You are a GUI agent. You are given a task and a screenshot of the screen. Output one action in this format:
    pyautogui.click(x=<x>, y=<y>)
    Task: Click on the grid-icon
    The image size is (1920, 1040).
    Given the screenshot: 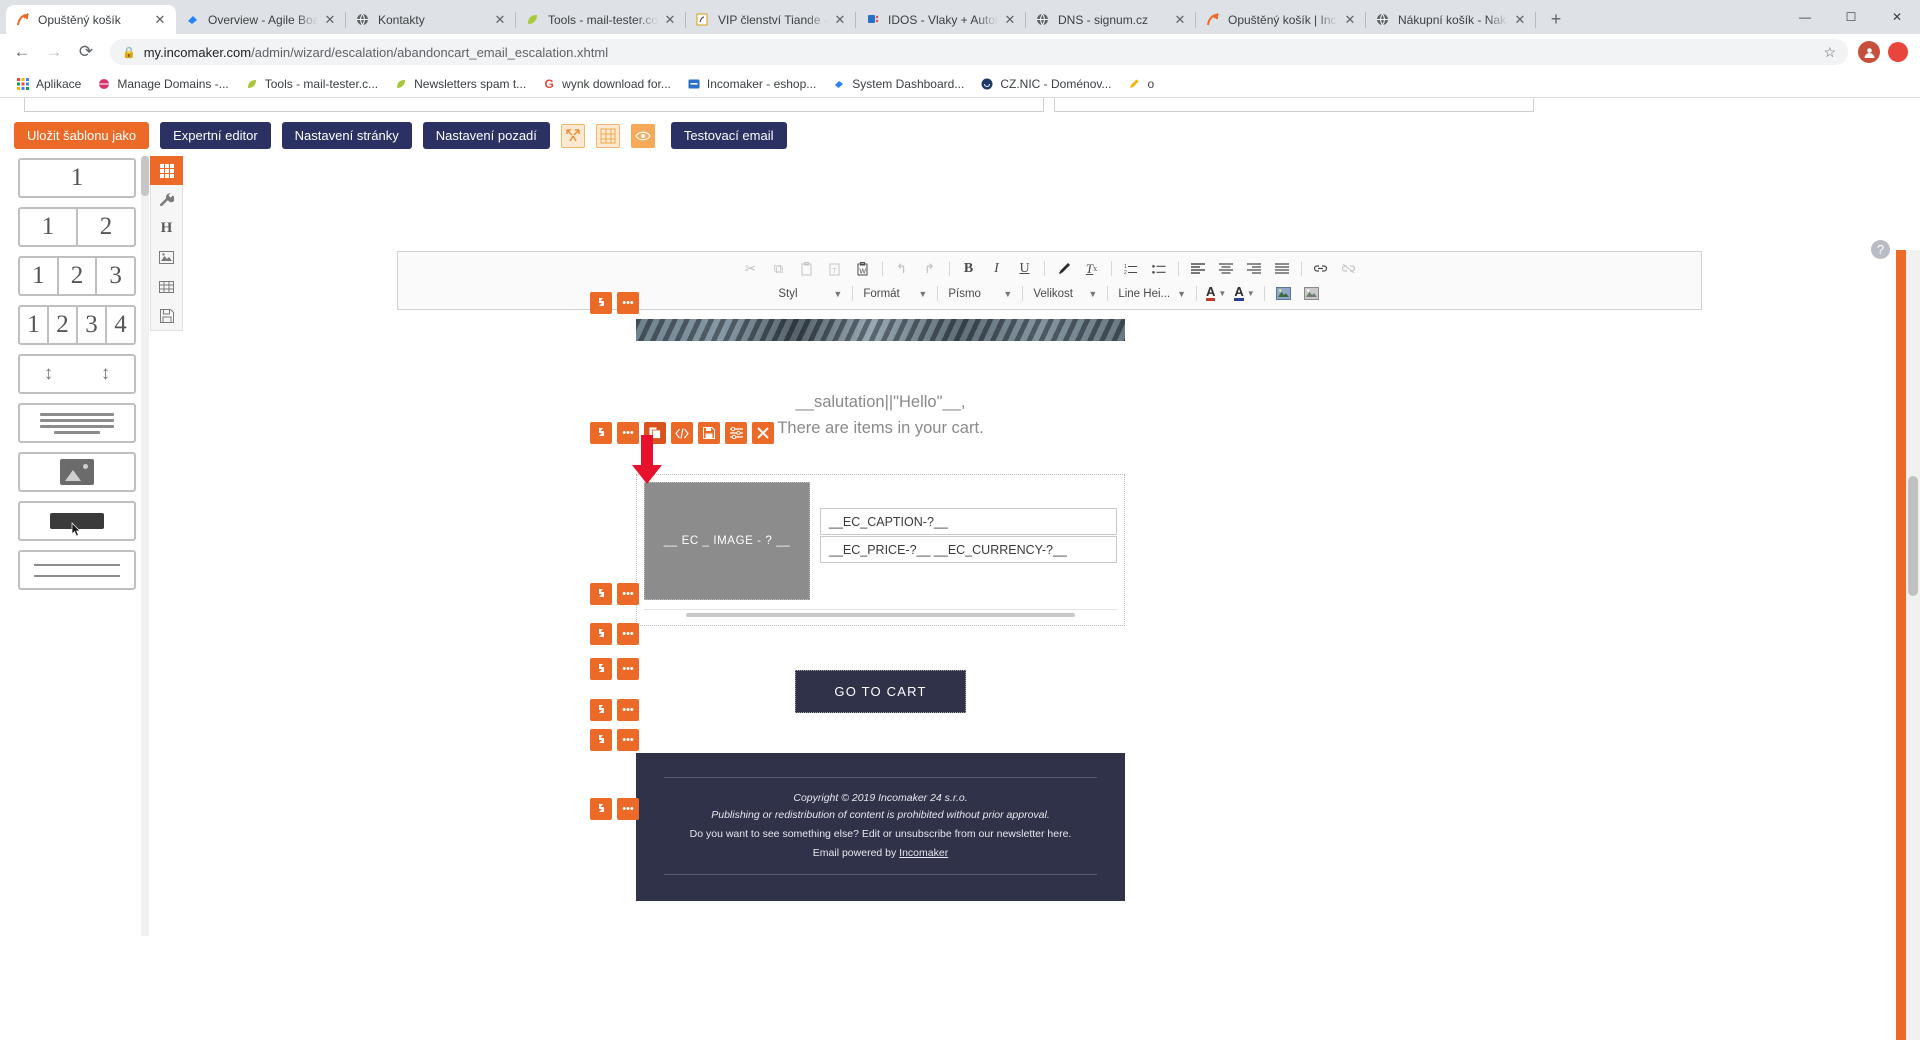 What is the action you would take?
    pyautogui.click(x=607, y=135)
    